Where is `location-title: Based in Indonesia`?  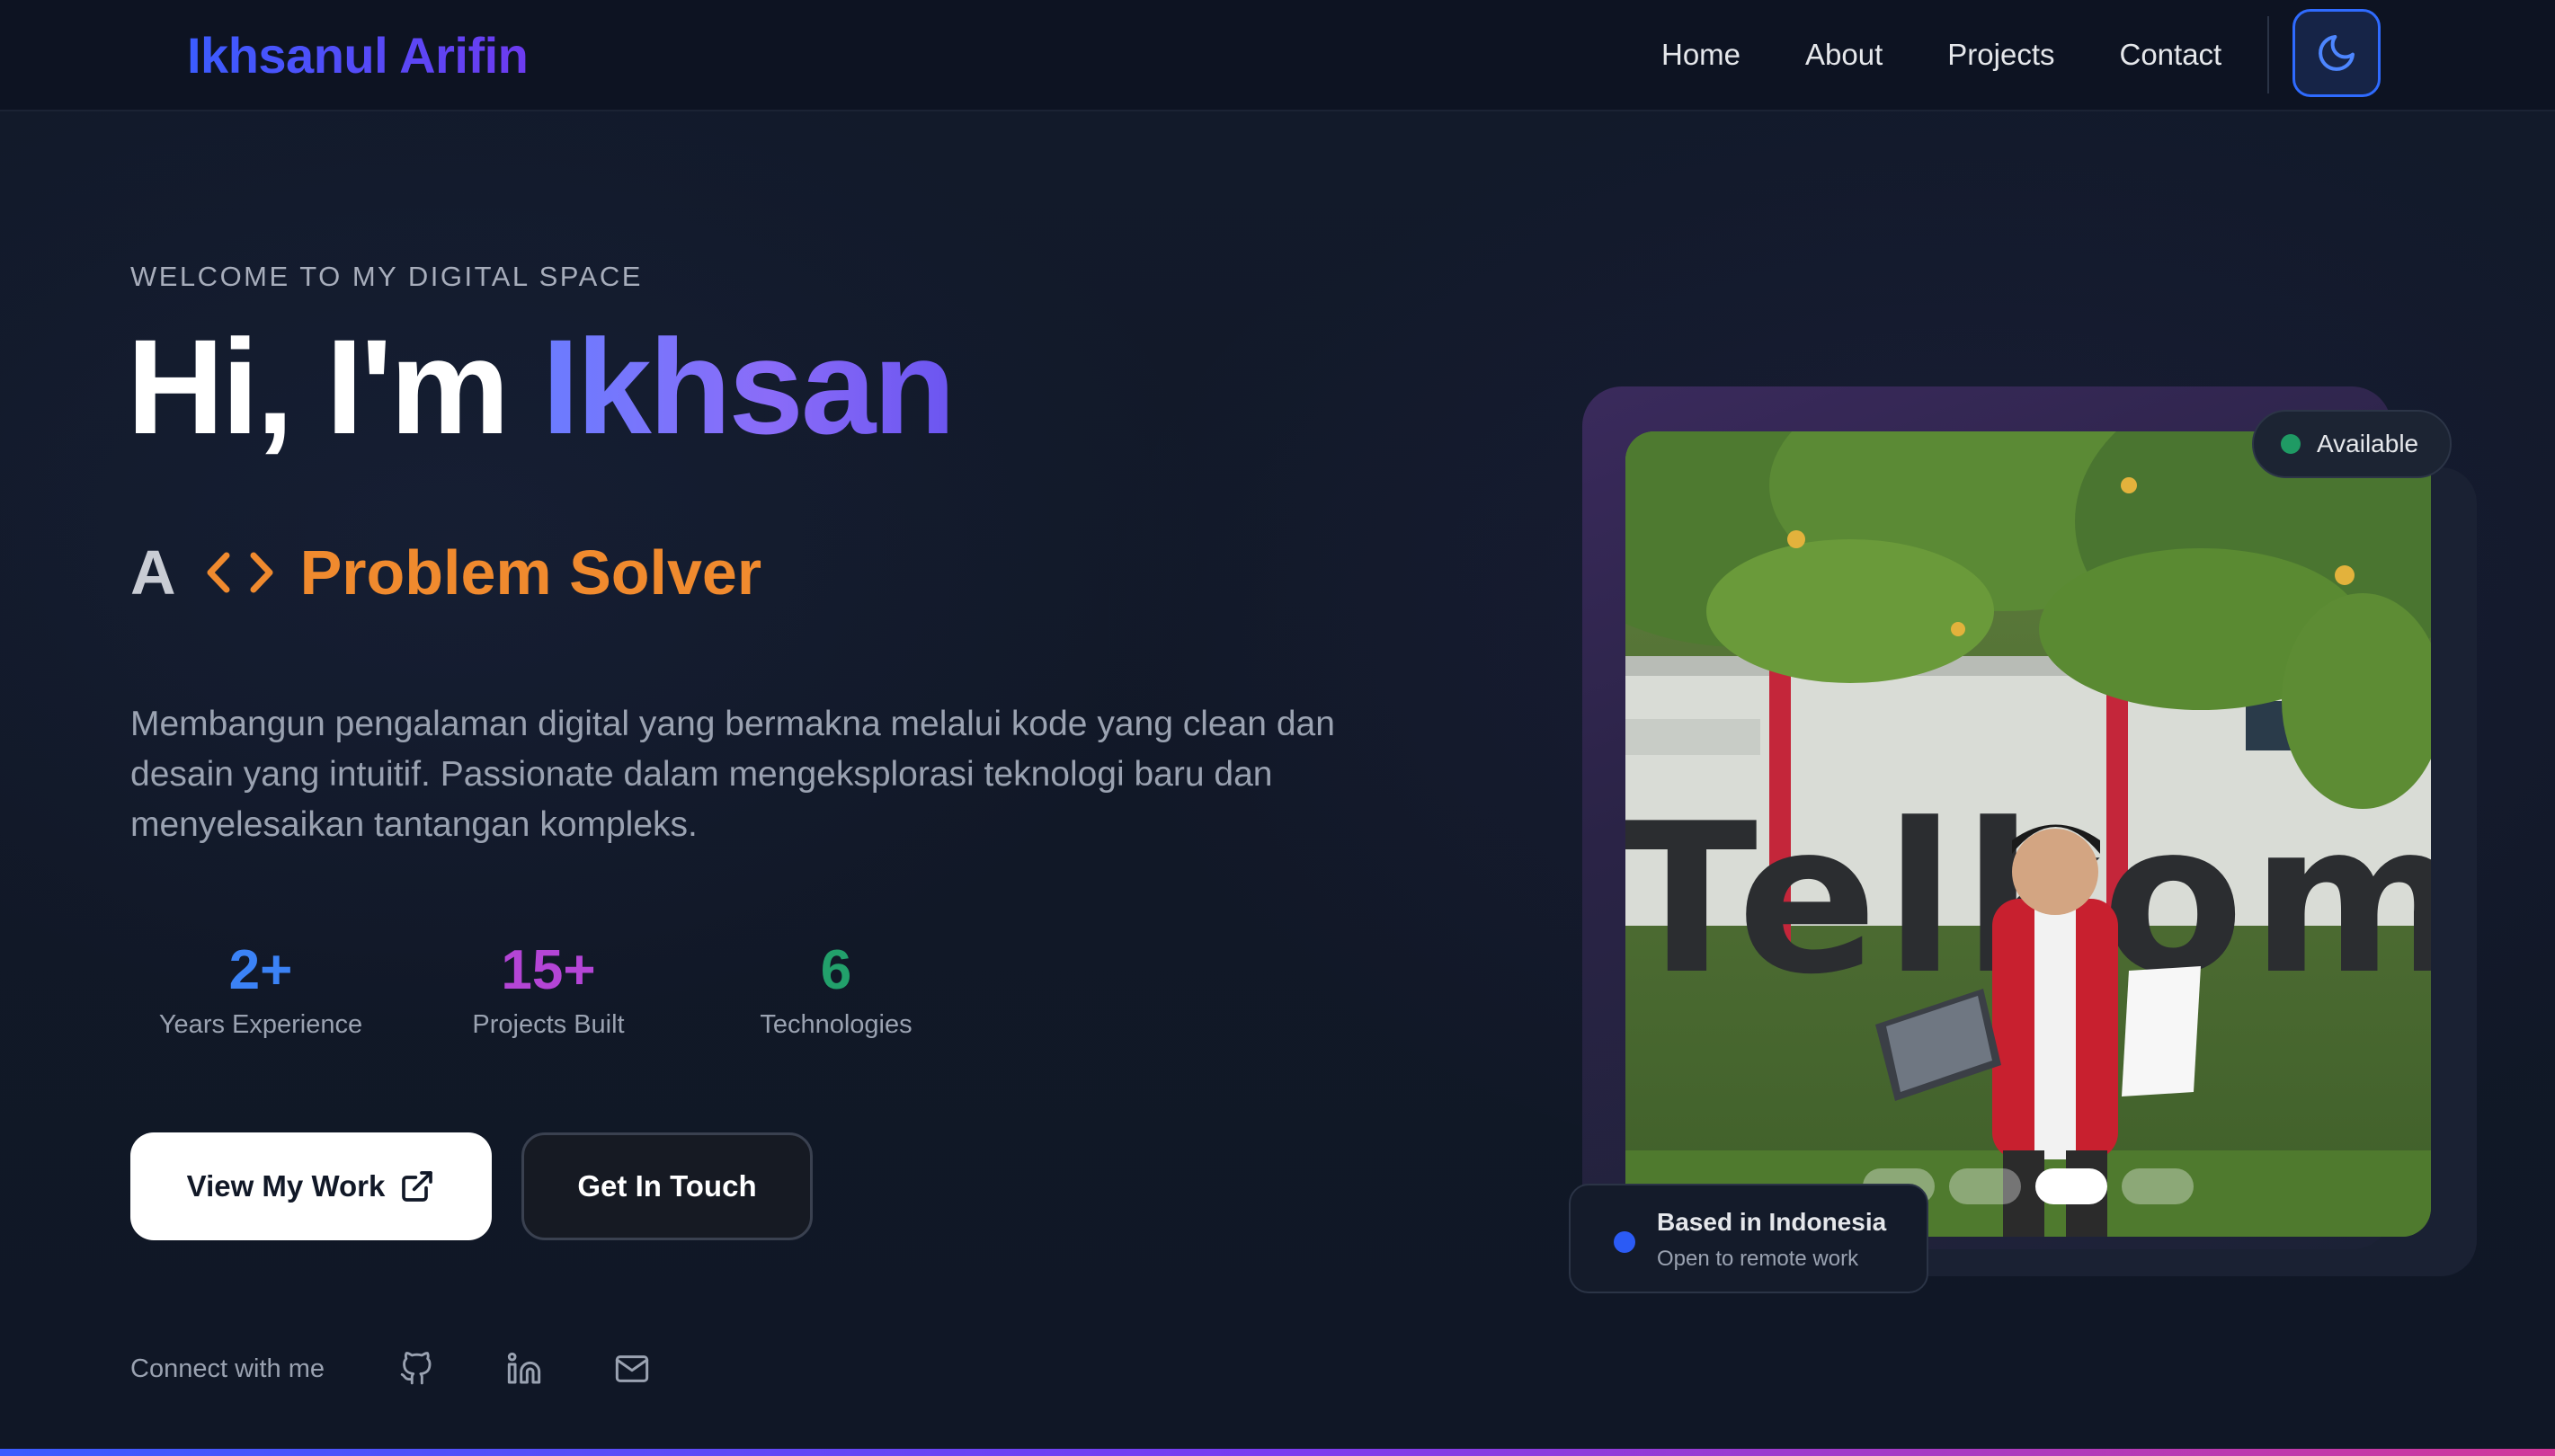
location-title: Based in Indonesia is located at coordinates (1772, 1222).